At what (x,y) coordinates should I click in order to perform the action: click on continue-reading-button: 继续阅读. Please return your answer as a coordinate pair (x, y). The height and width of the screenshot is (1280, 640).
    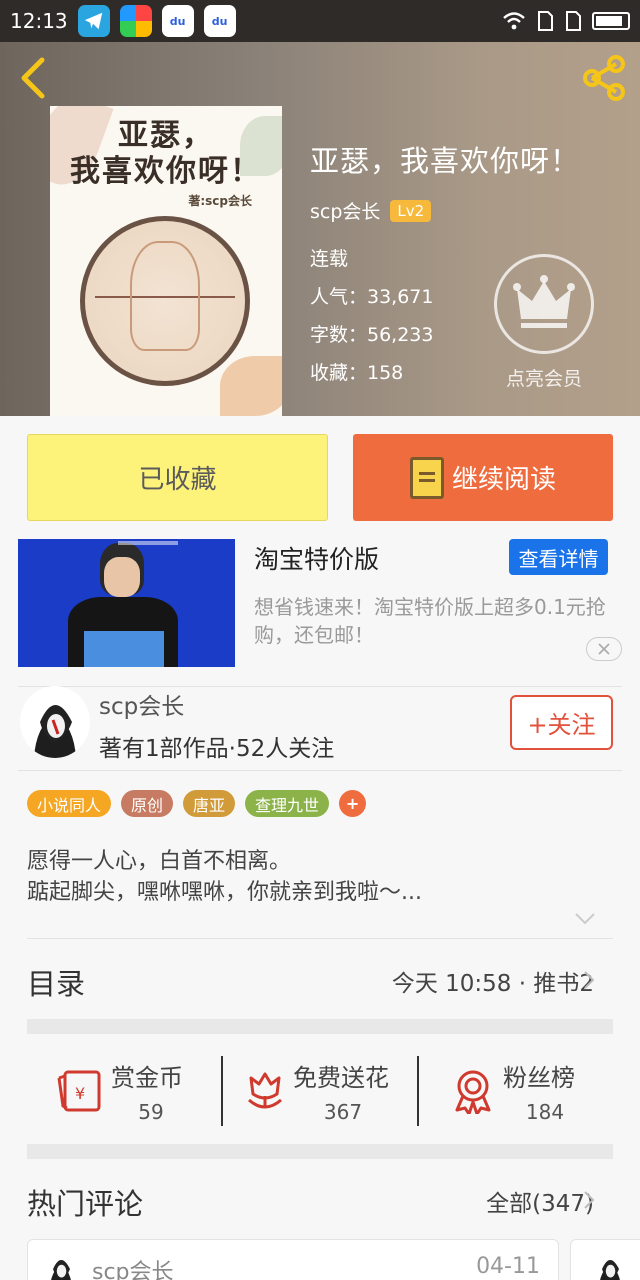
    Looking at the image, I should click on (483, 477).